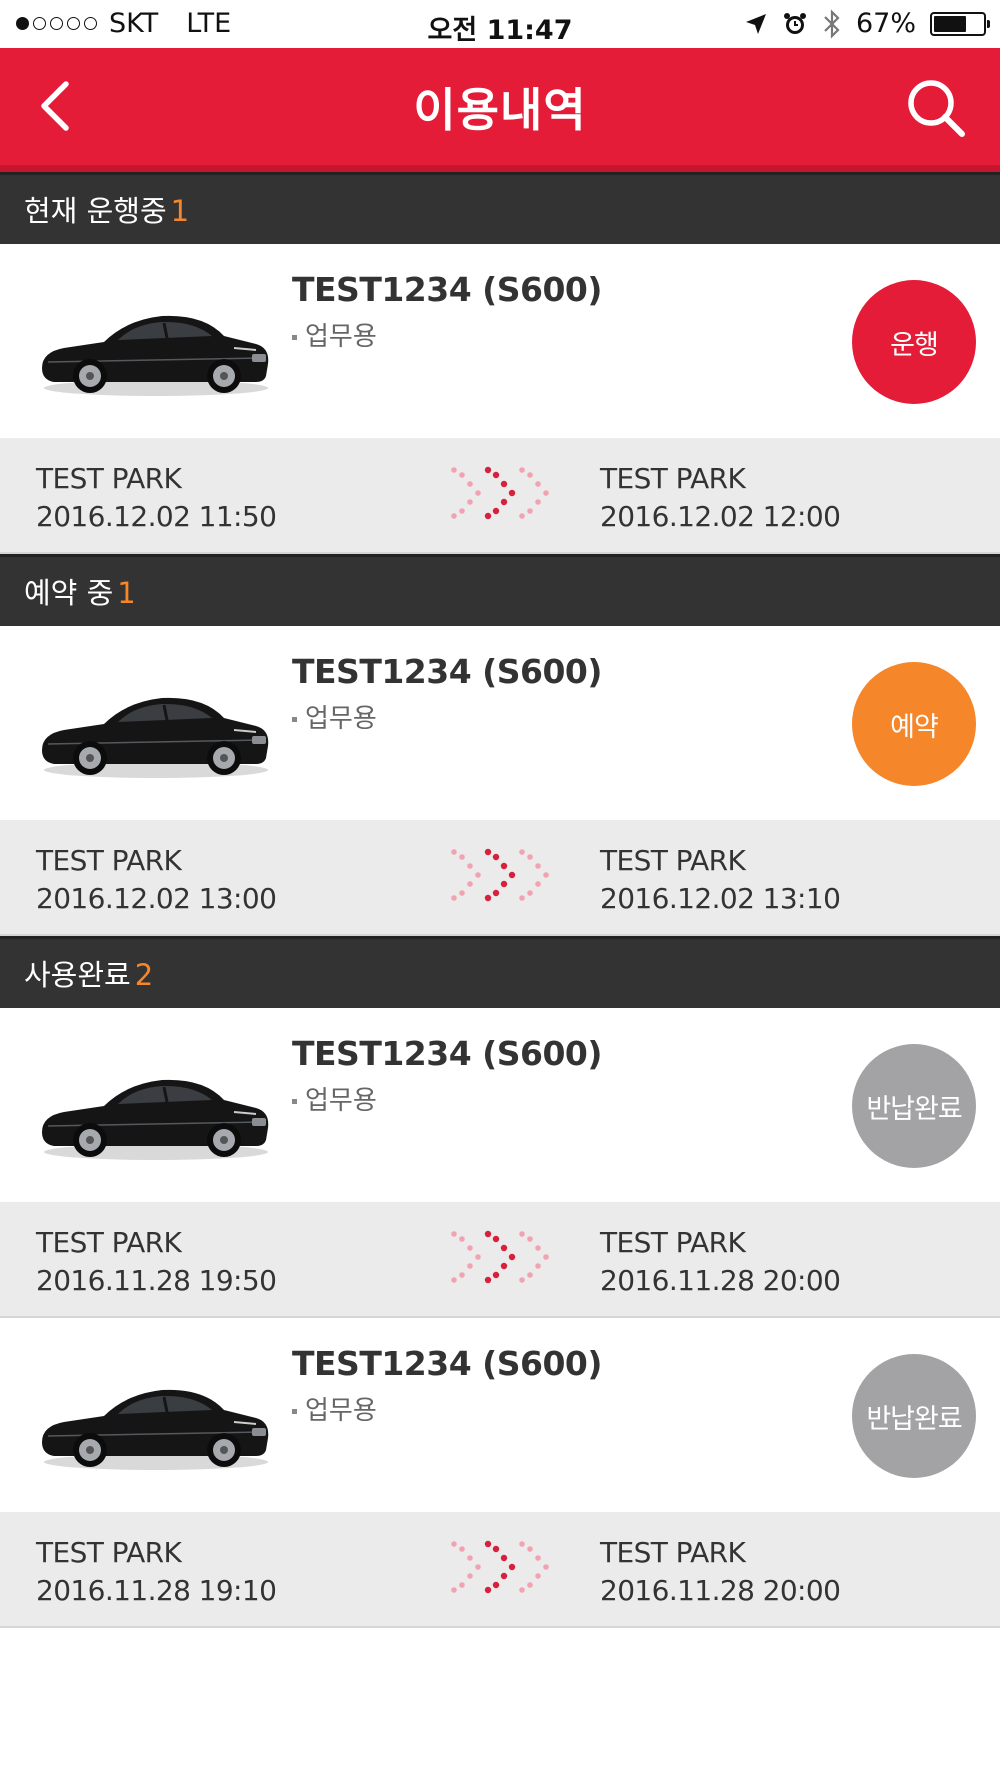  What do you see at coordinates (95, 211) in the screenshot?
I see `section-title: 현재 운행중` at bounding box center [95, 211].